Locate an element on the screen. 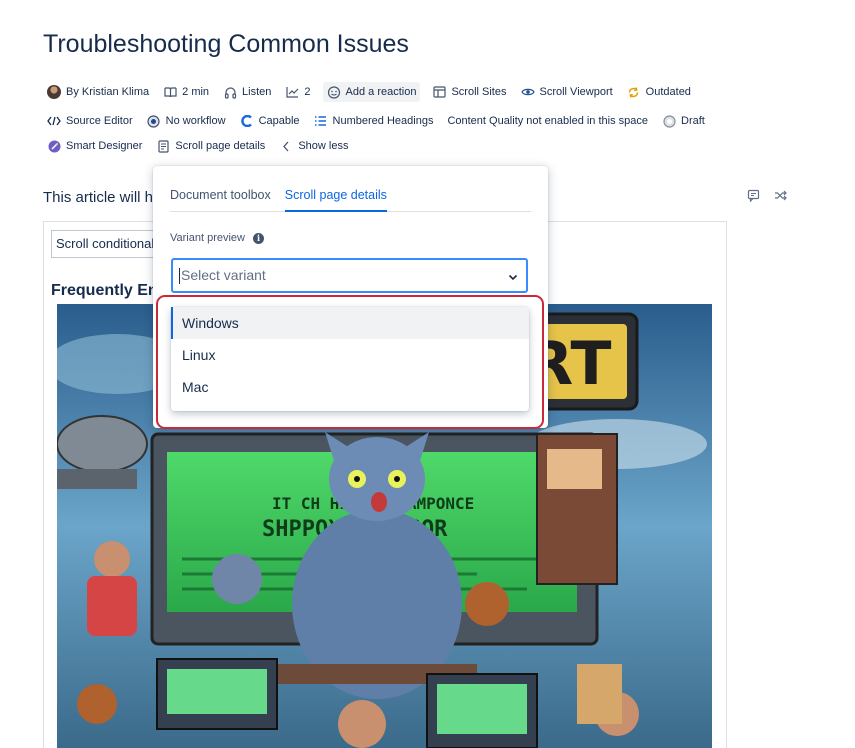  scroll-page-details-button: Scroll page details is located at coordinates (210, 146).